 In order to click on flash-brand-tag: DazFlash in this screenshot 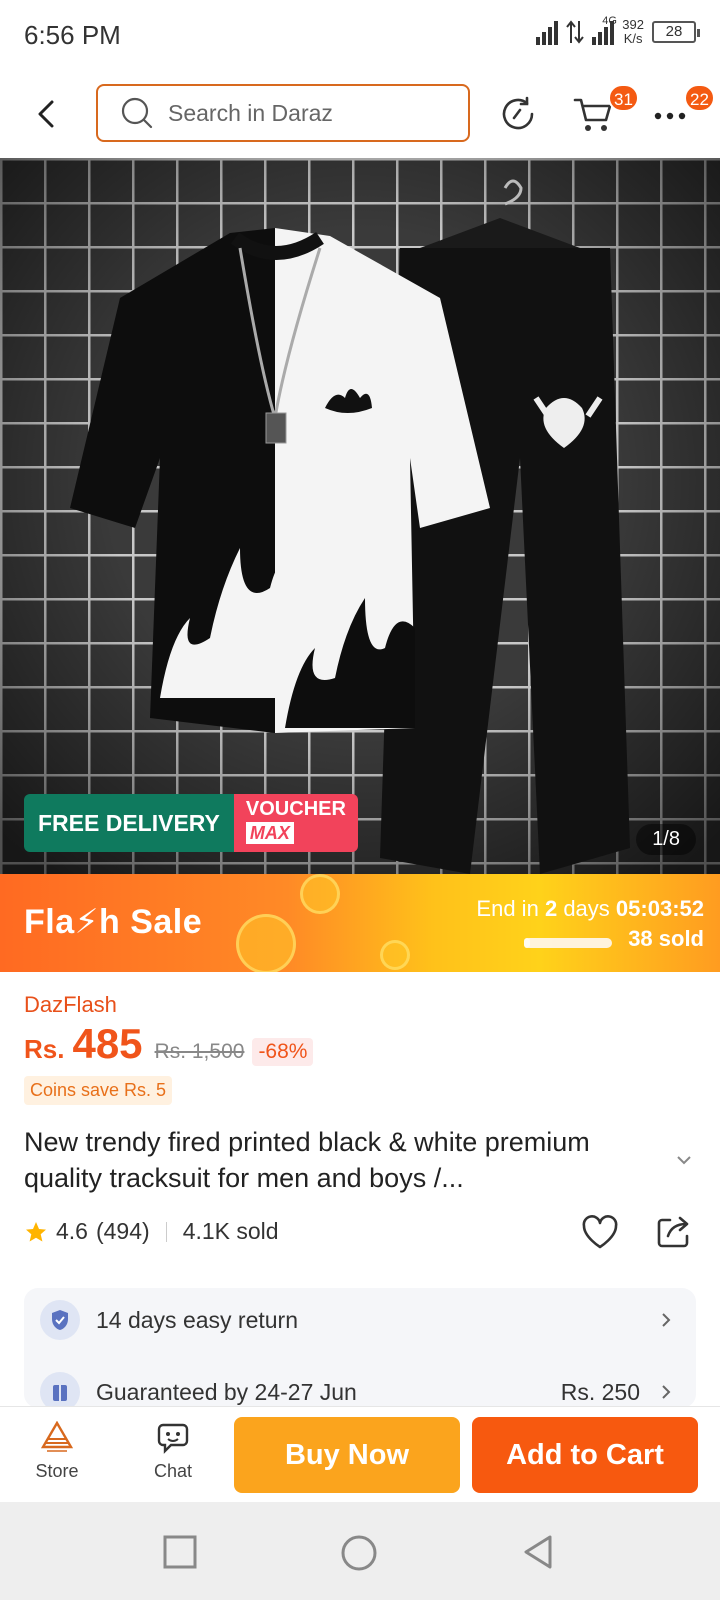, I will do `click(70, 1004)`.